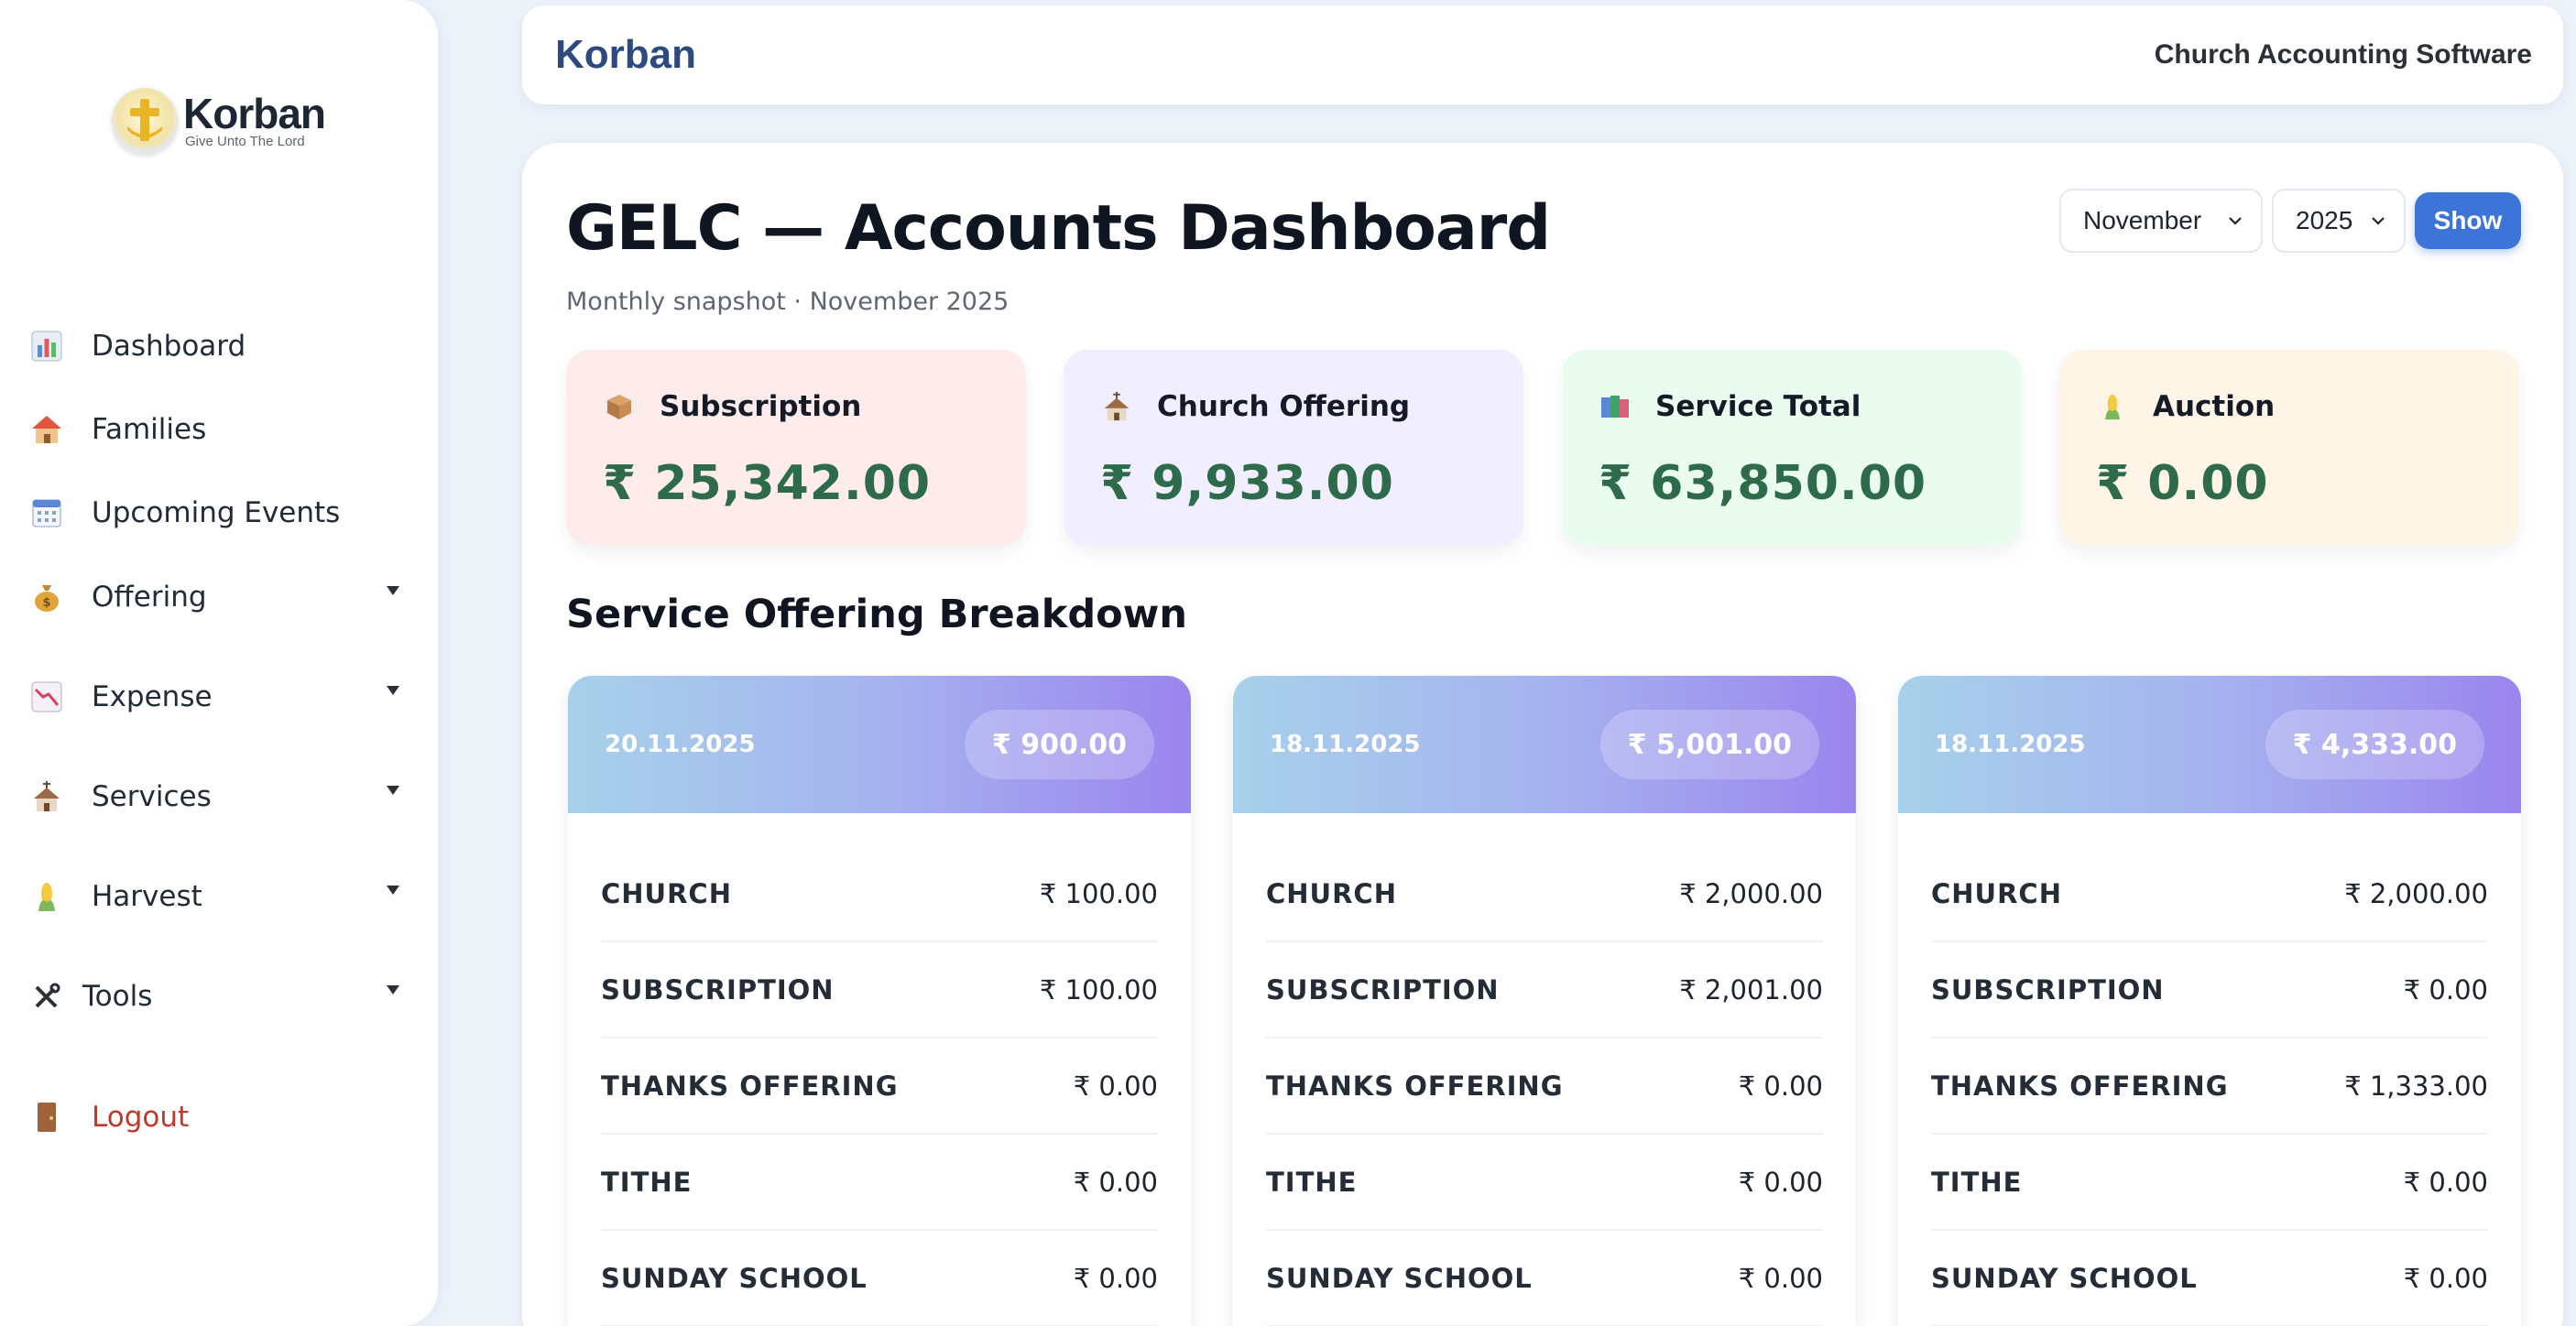  I want to click on sidebar-item-label: Families, so click(150, 429).